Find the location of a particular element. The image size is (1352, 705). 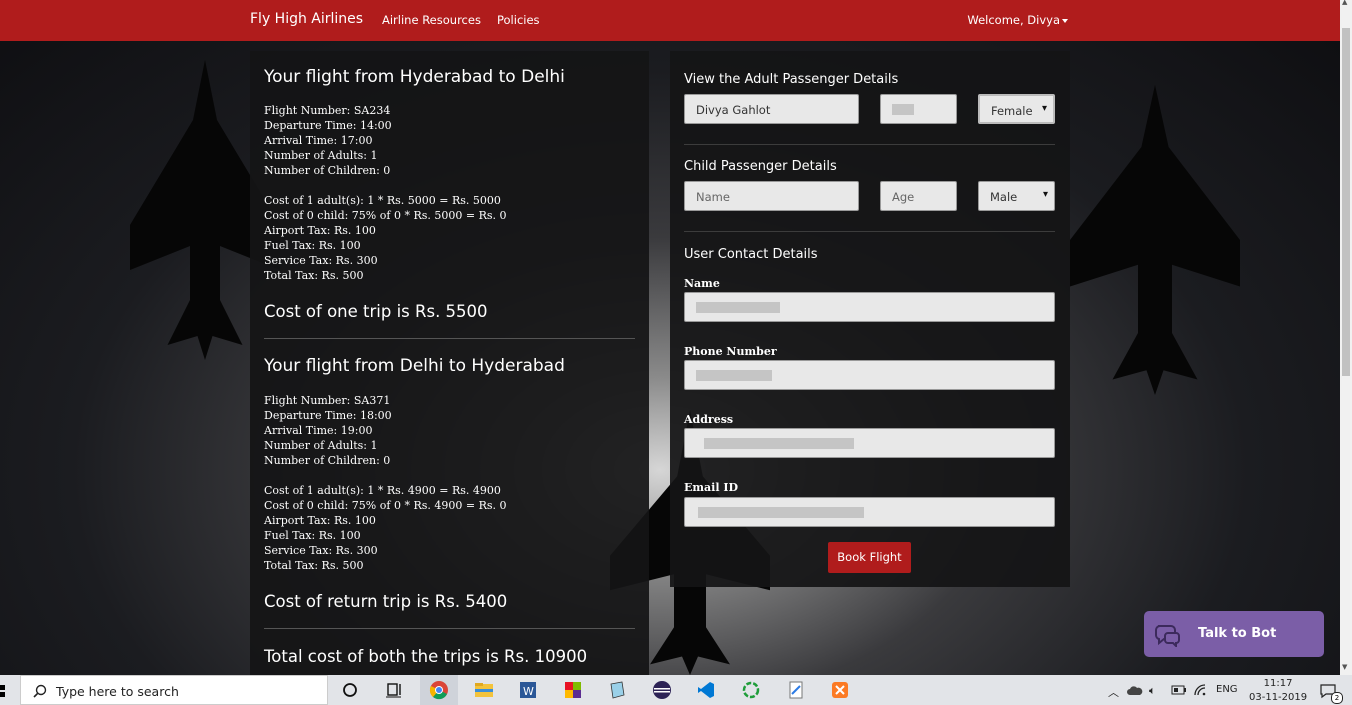

trip-title: Your flight from Hyderabad to Delhi is located at coordinates (414, 77).